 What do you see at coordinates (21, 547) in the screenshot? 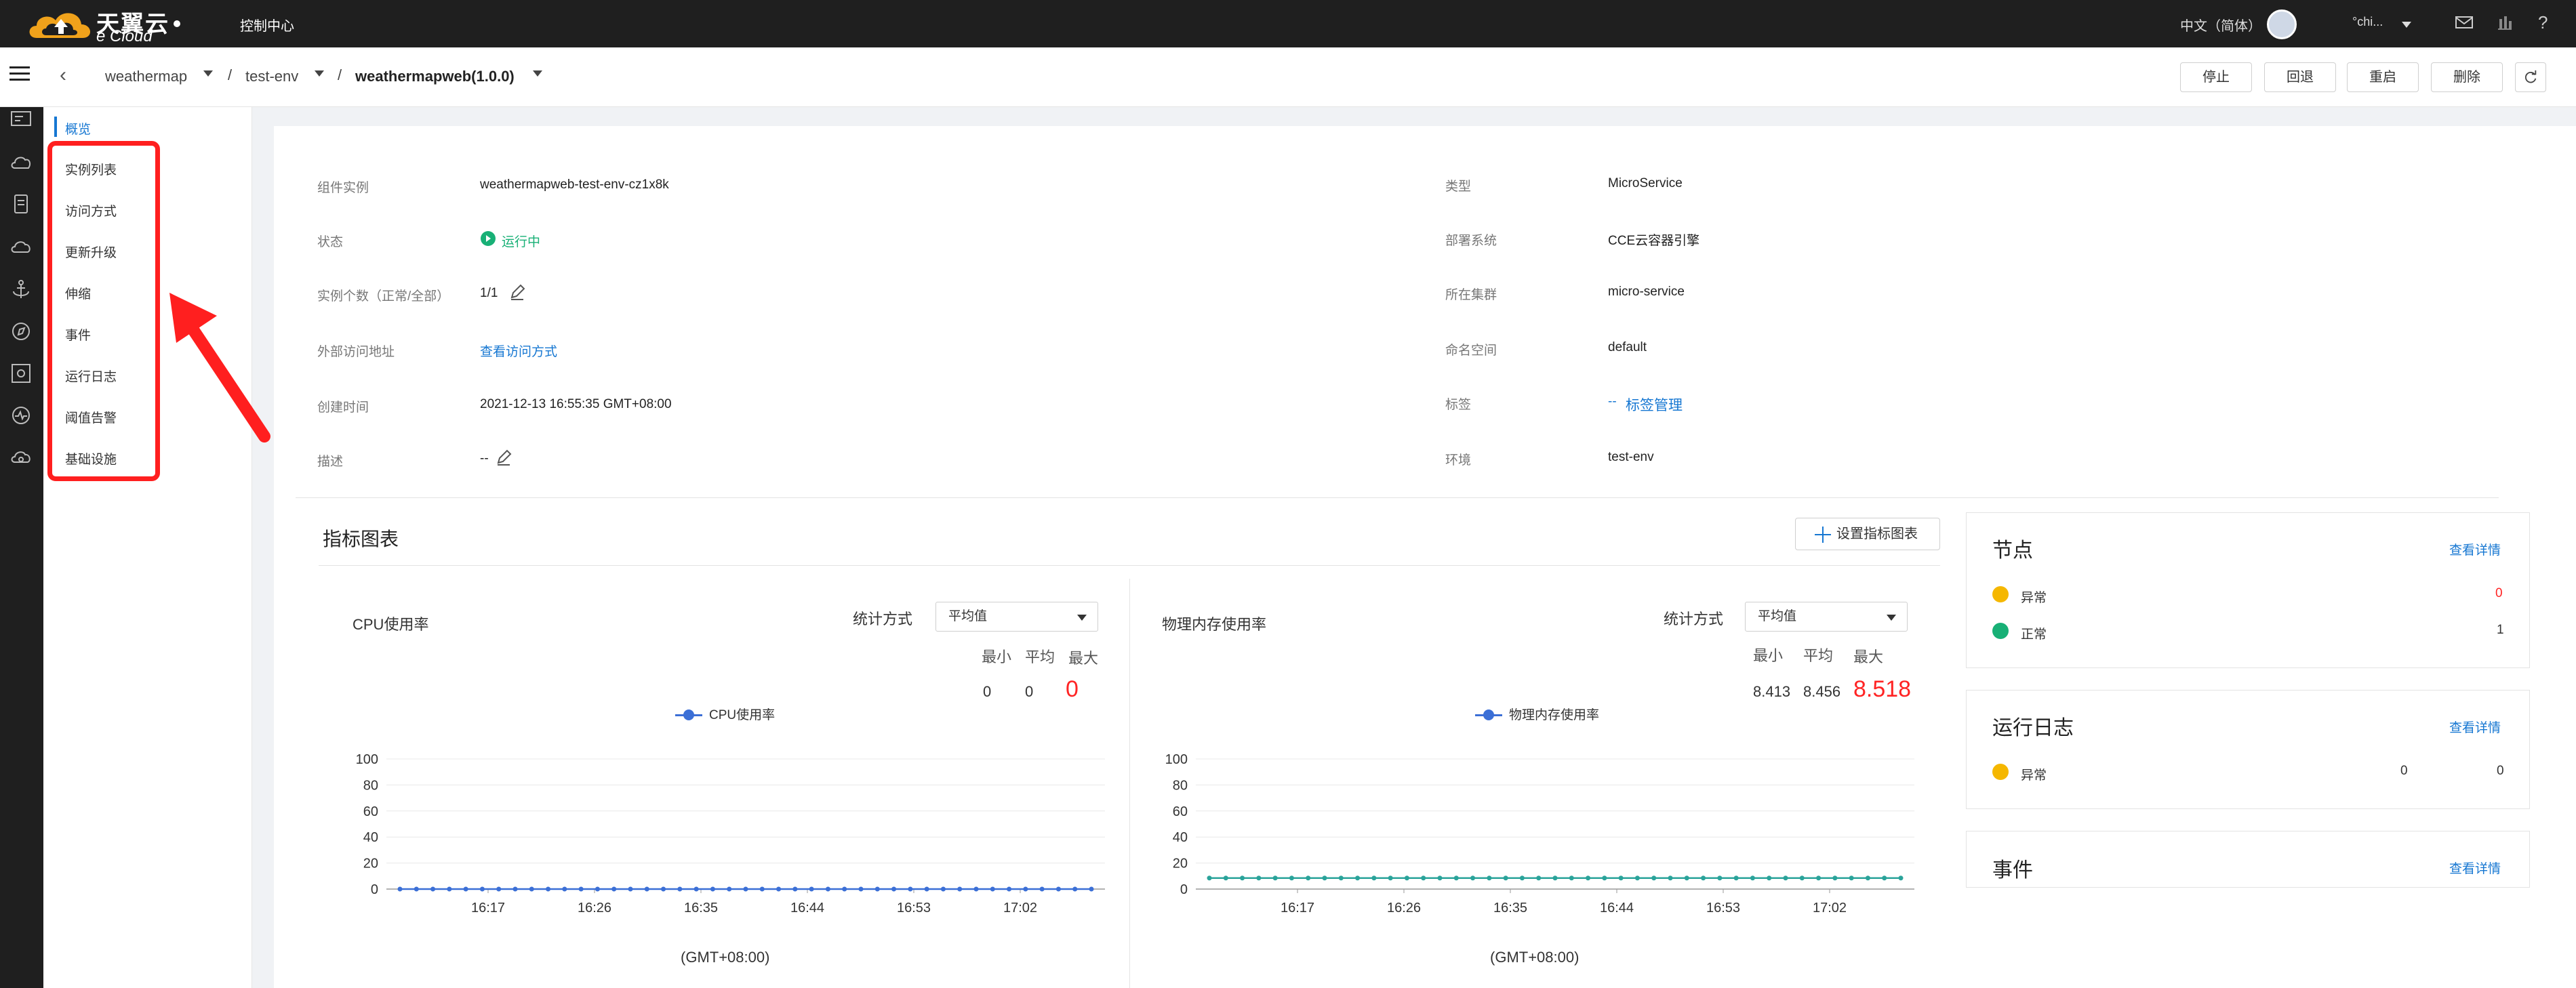
I see `service-icon-rail` at bounding box center [21, 547].